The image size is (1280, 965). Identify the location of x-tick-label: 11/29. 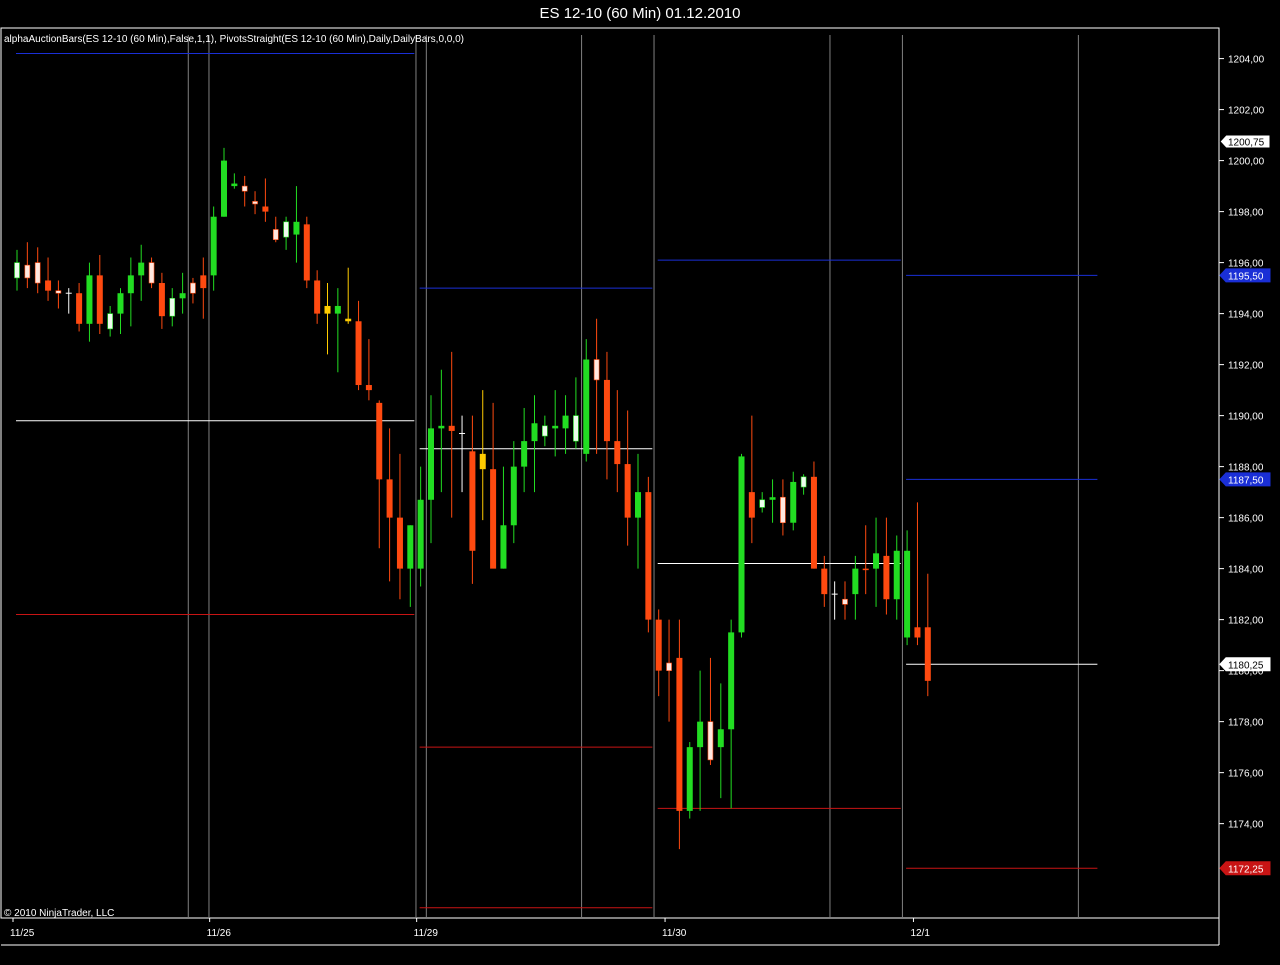
(426, 933).